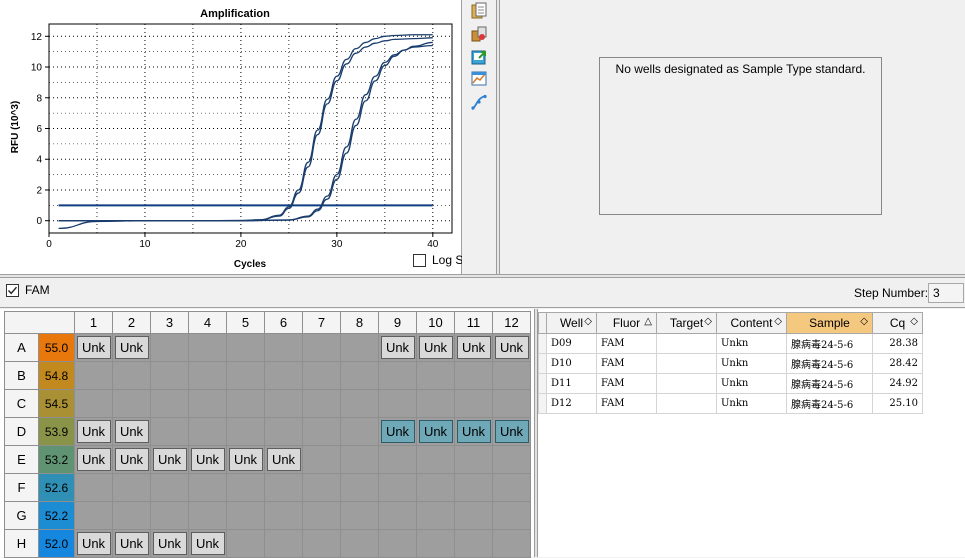  What do you see at coordinates (93, 322) in the screenshot?
I see `plate-column-header: 1` at bounding box center [93, 322].